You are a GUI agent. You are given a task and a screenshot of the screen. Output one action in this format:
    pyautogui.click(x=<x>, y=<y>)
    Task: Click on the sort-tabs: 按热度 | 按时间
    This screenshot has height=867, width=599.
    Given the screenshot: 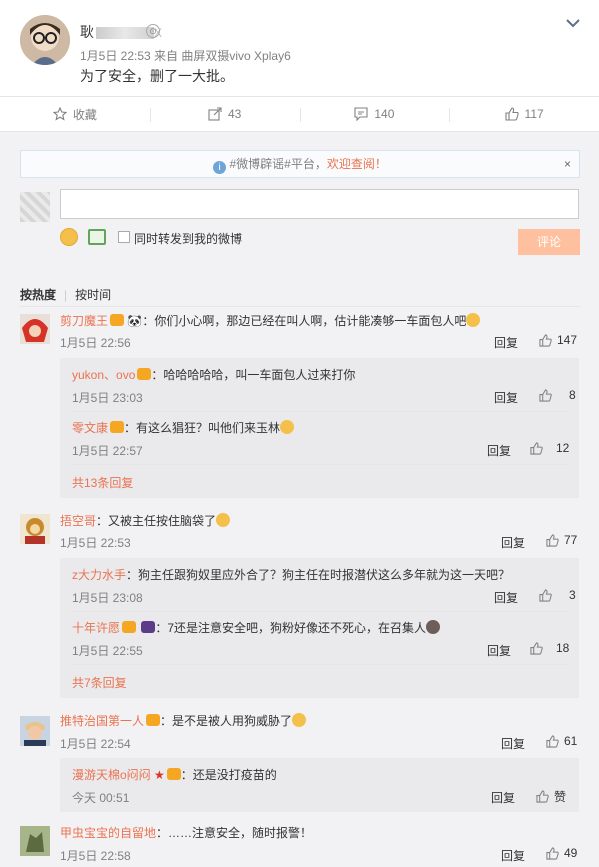 What is the action you would take?
    pyautogui.click(x=66, y=295)
    